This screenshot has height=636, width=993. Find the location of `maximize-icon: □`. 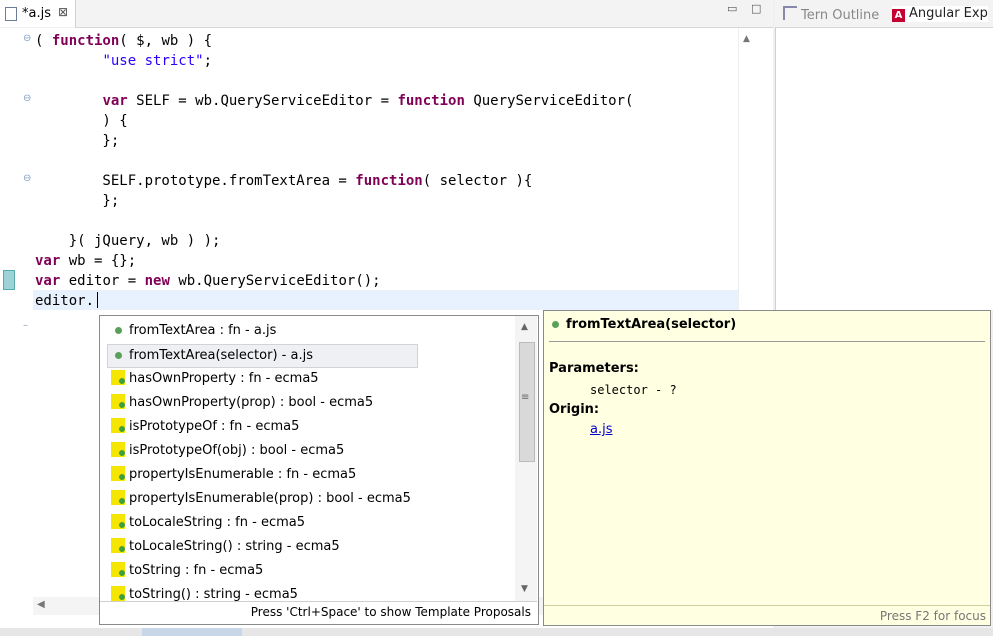

maximize-icon: □ is located at coordinates (757, 8).